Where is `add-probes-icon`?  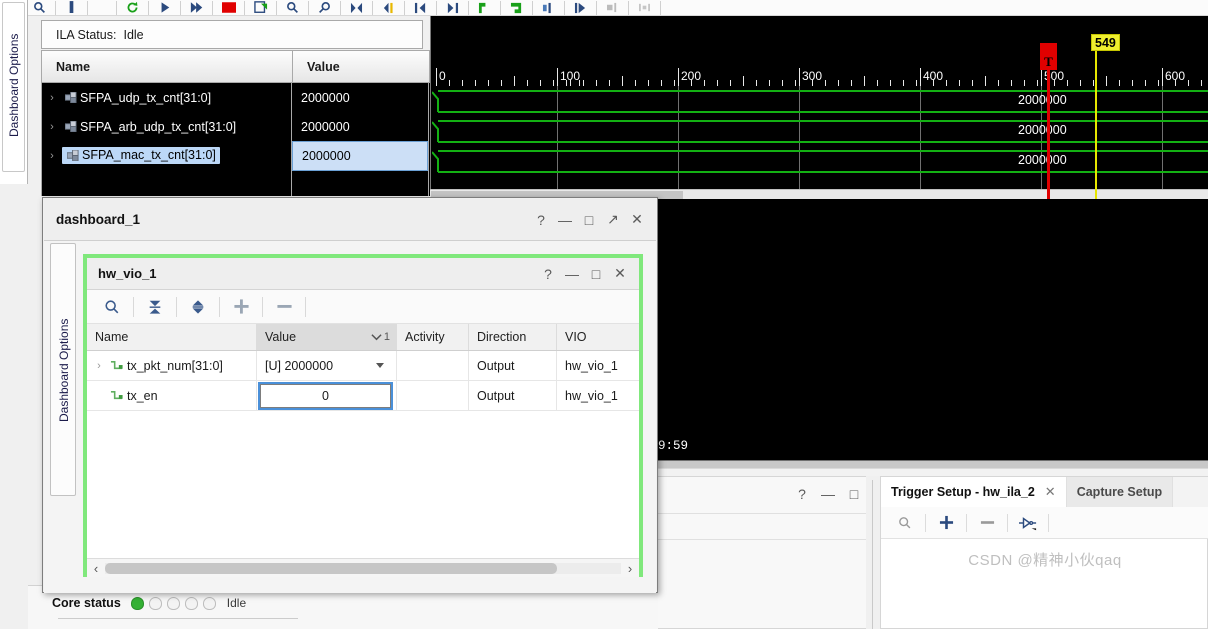 add-probes-icon is located at coordinates (241, 307).